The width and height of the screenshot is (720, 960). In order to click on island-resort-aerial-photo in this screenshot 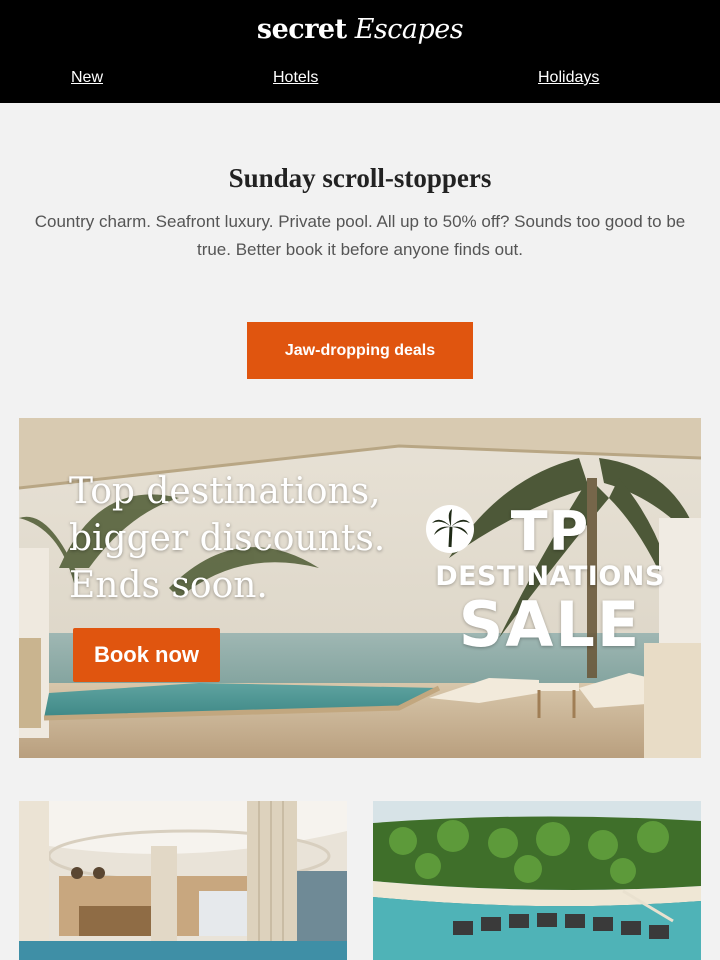, I will do `click(537, 880)`.